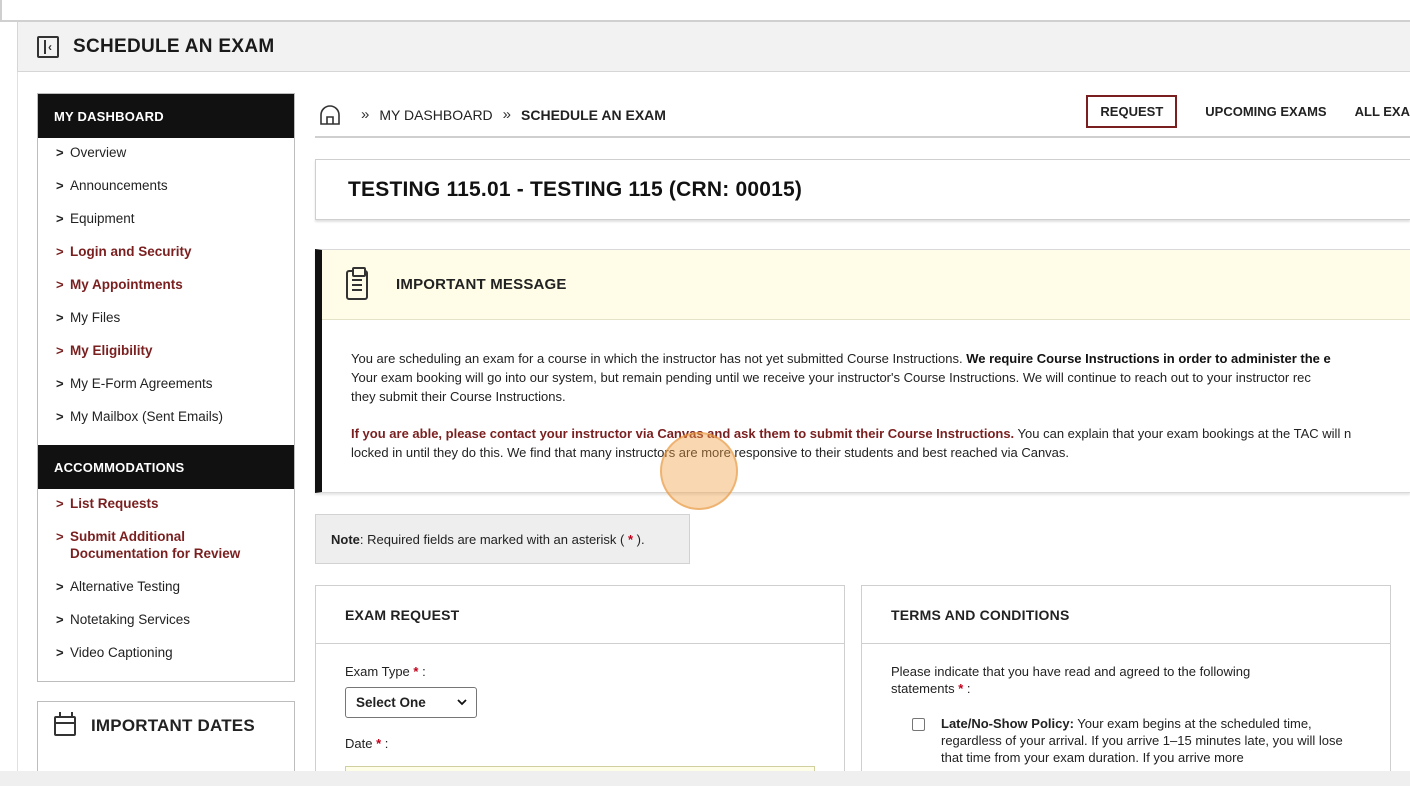  Describe the element at coordinates (166, 193) in the screenshot. I see `sidebar-item-announcements: > Announcements` at that location.